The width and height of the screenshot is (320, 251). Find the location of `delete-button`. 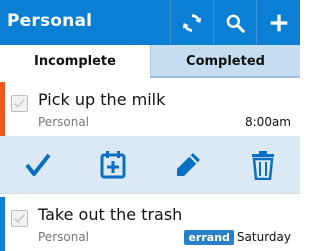

delete-button is located at coordinates (262, 164).